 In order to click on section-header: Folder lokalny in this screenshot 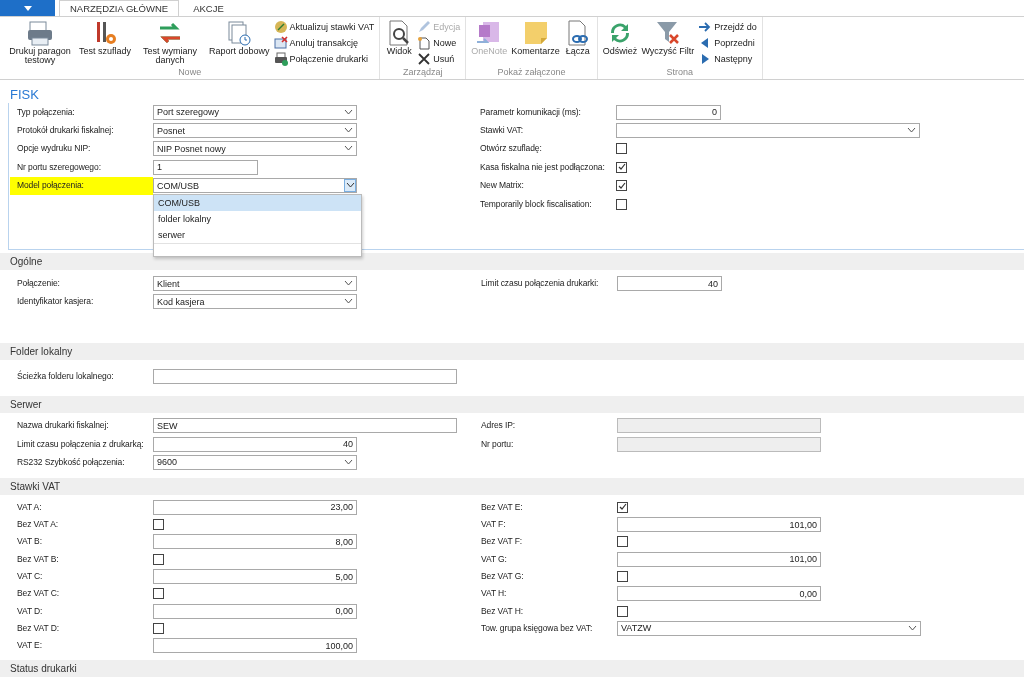, I will do `click(512, 352)`.